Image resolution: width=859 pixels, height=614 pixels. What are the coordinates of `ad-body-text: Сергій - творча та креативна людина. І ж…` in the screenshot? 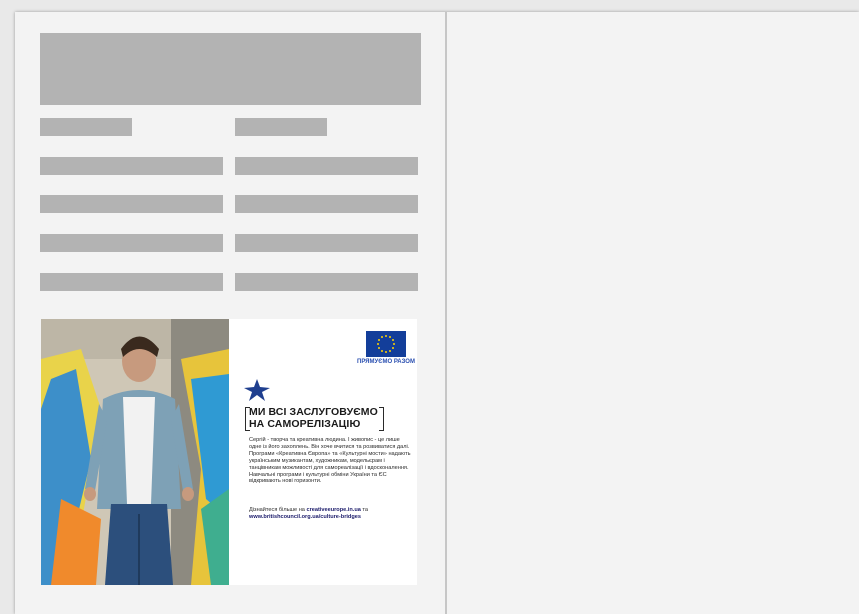 It's located at (330, 461).